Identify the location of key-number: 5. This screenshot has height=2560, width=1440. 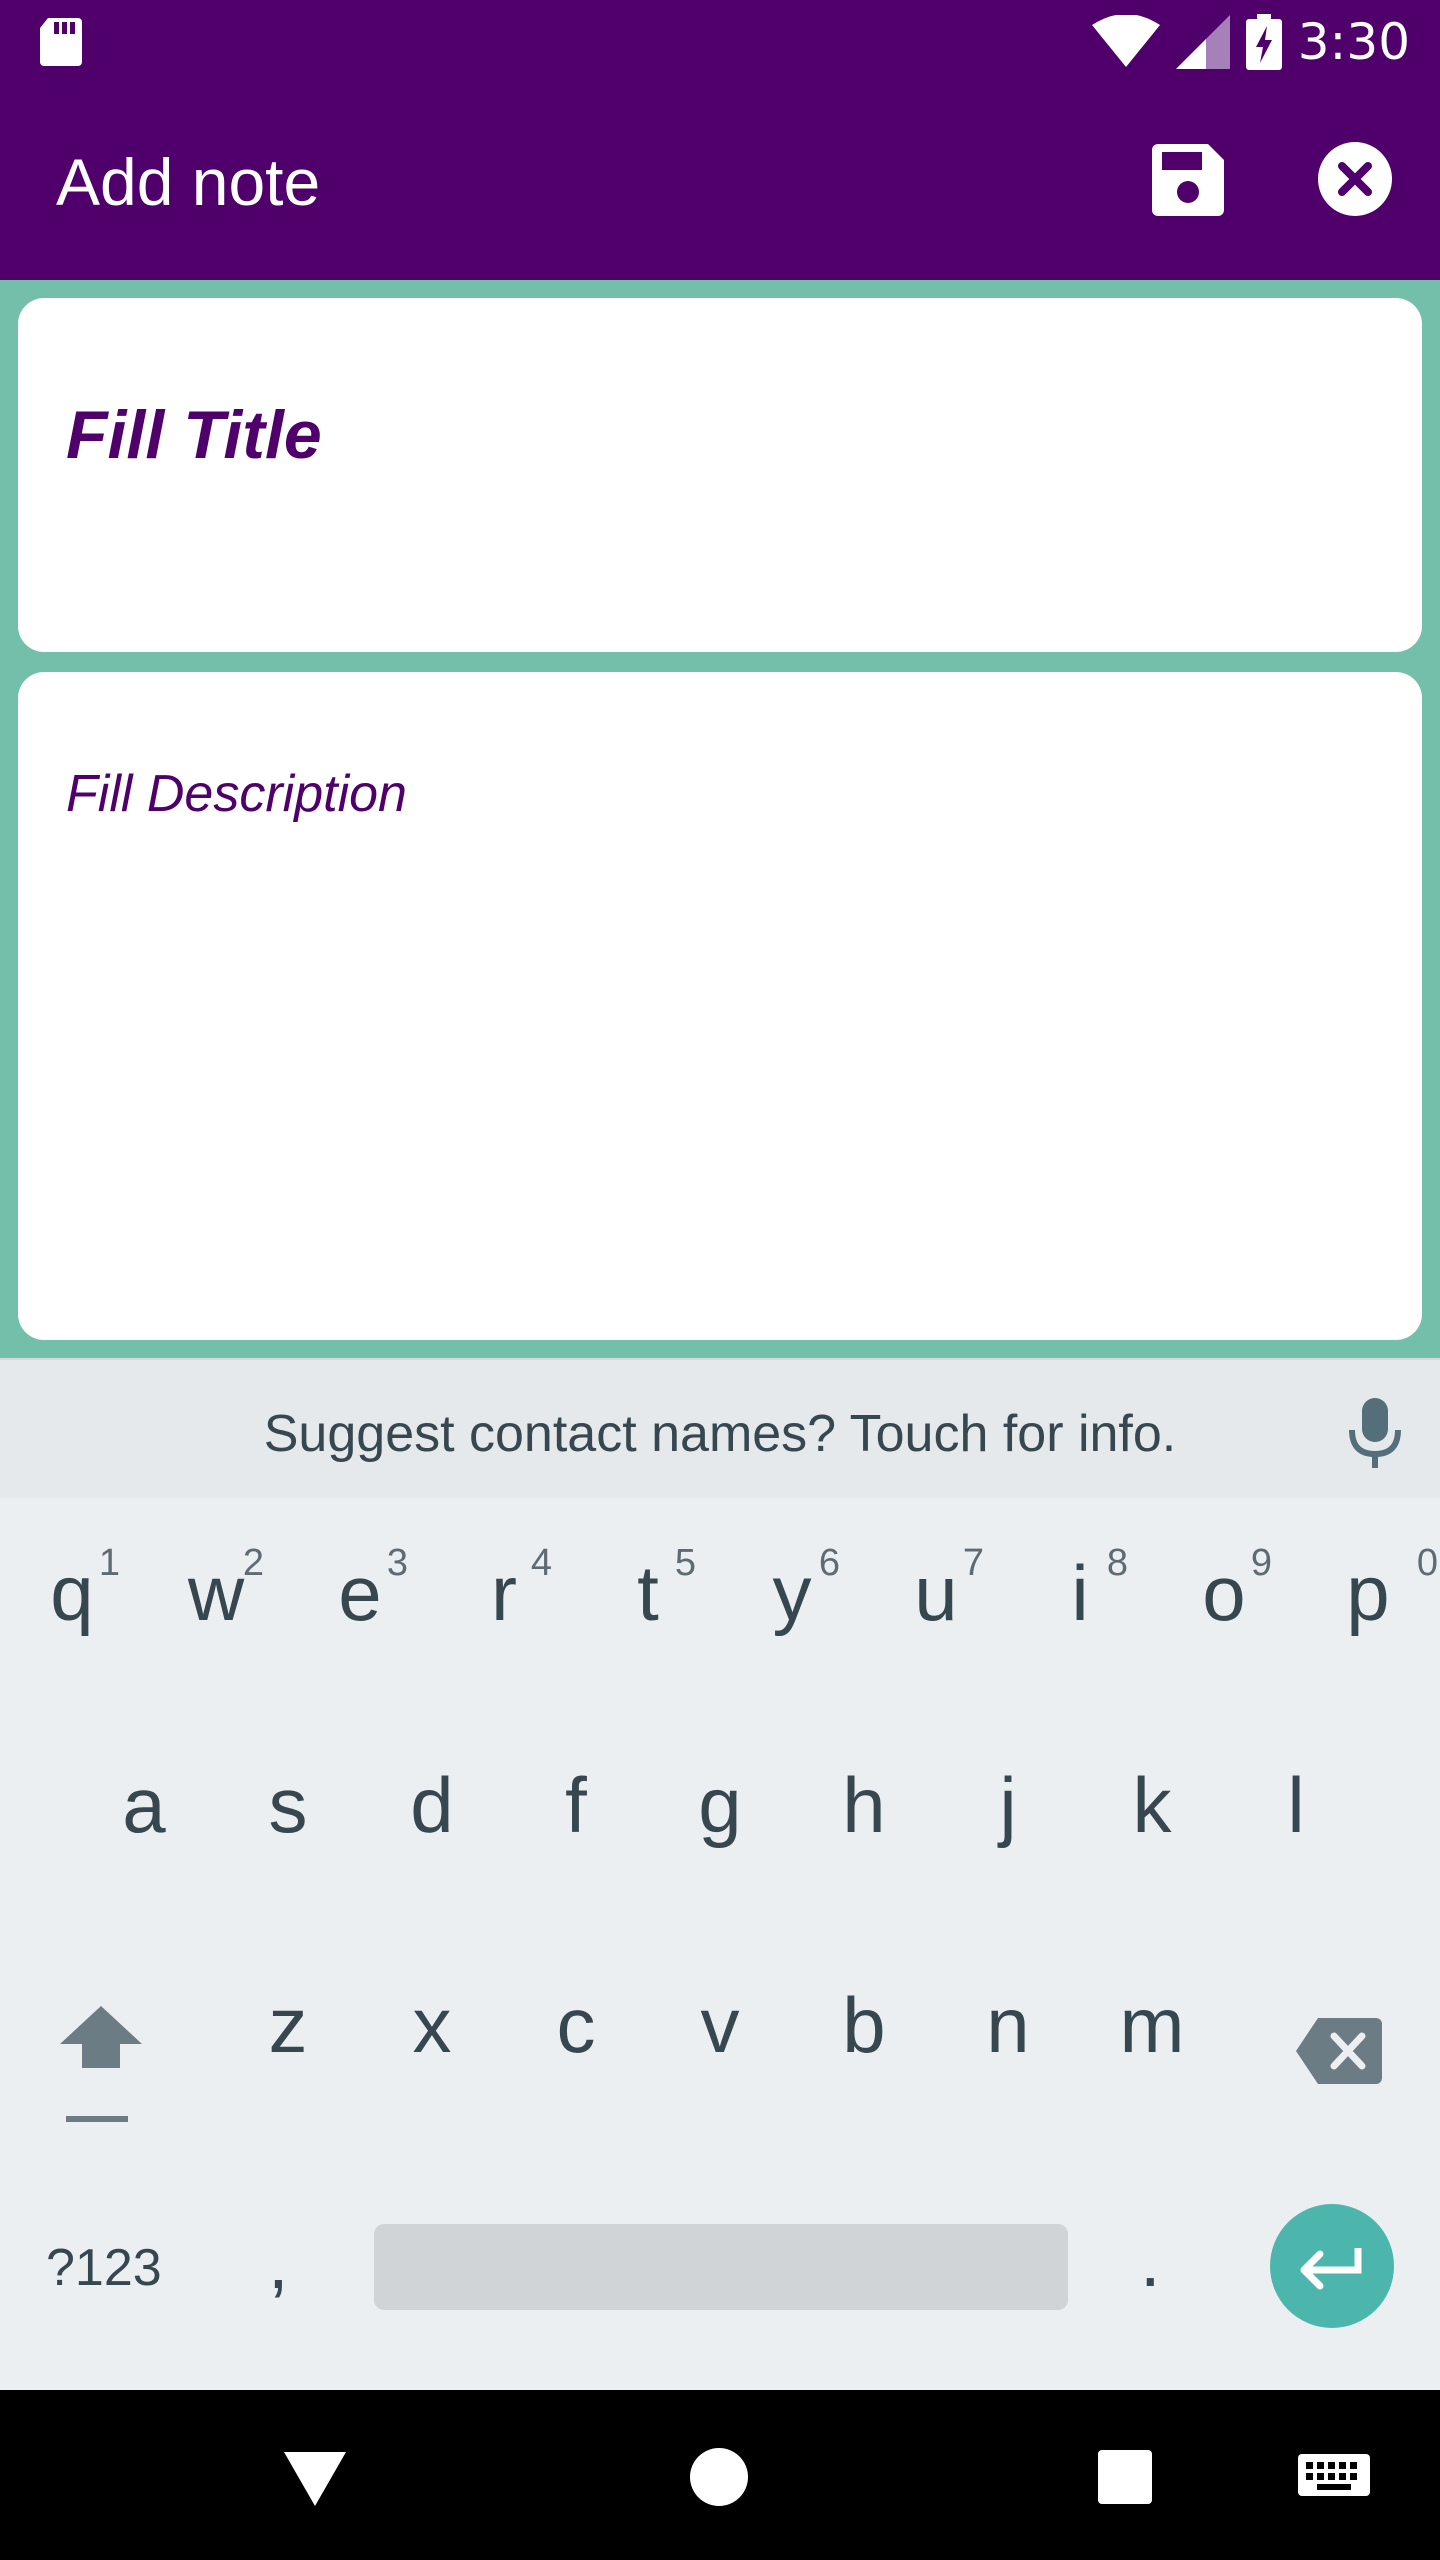
(685, 1563).